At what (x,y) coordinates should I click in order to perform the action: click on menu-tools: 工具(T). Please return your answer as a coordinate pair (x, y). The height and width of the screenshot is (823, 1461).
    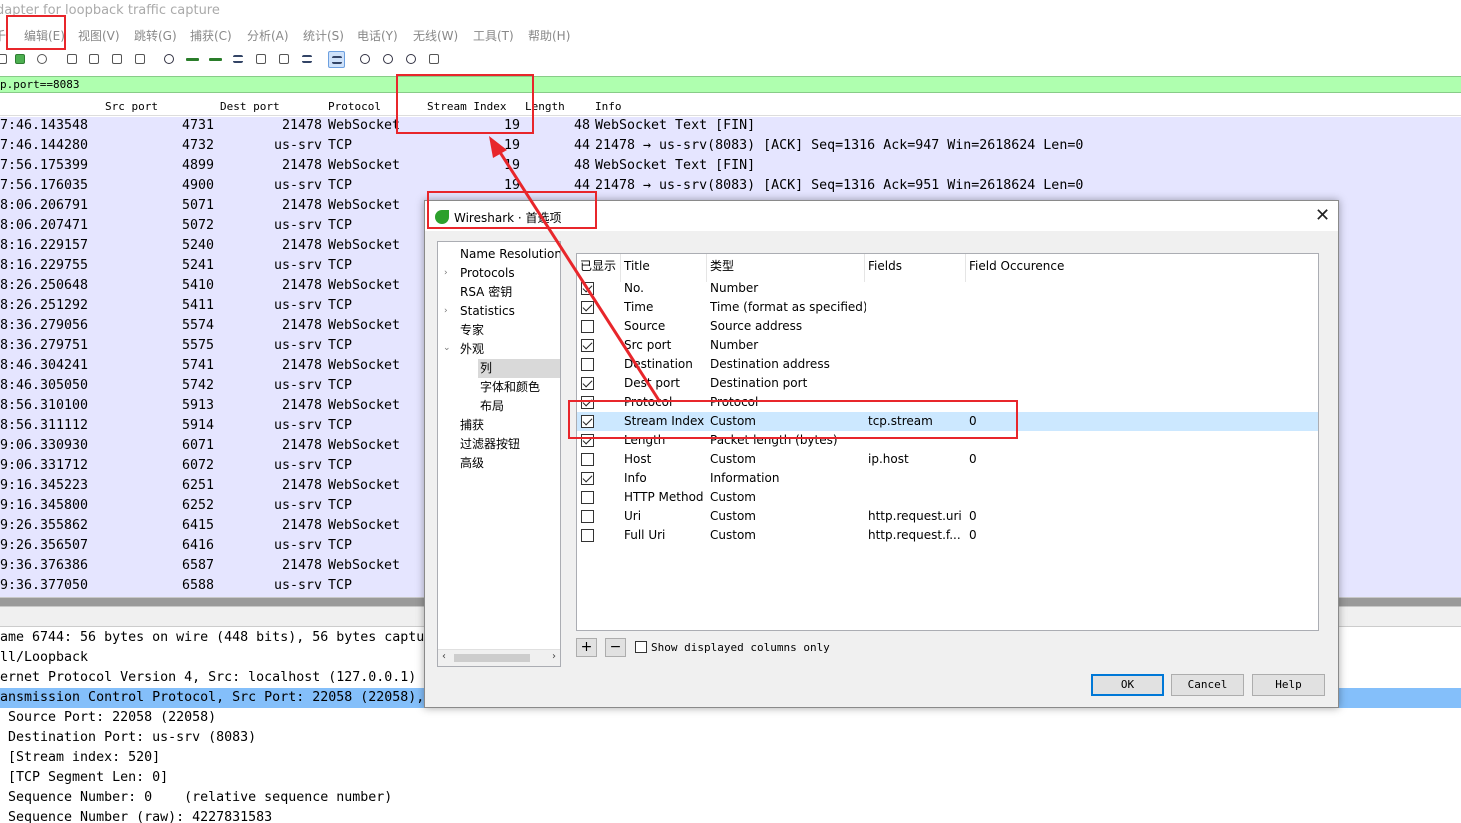
    Looking at the image, I should click on (493, 35).